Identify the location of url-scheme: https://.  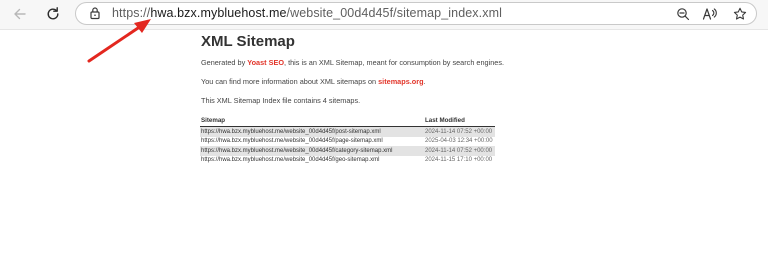
(131, 13).